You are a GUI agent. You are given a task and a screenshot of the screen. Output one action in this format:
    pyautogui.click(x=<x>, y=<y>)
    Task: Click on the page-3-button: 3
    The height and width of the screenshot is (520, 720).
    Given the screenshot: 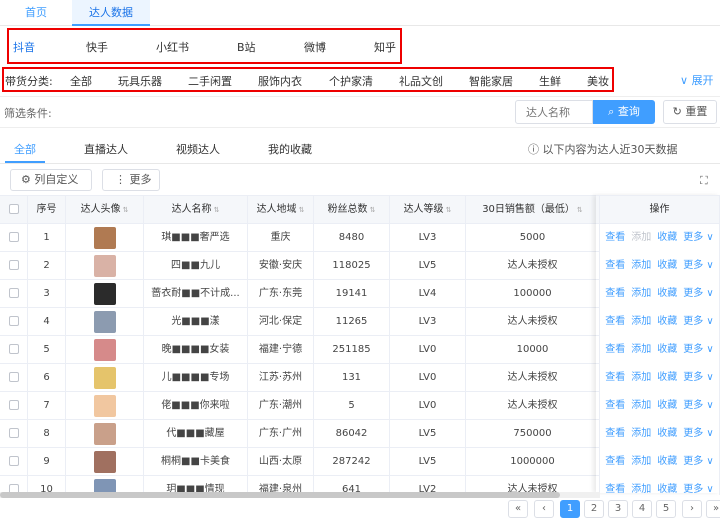 What is the action you would take?
    pyautogui.click(x=618, y=509)
    